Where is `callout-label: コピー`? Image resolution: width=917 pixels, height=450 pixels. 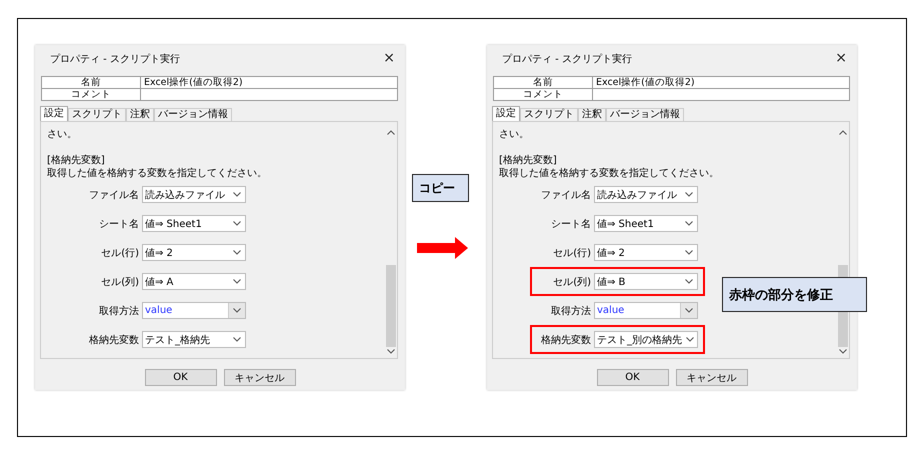
callout-label: コピー is located at coordinates (440, 188).